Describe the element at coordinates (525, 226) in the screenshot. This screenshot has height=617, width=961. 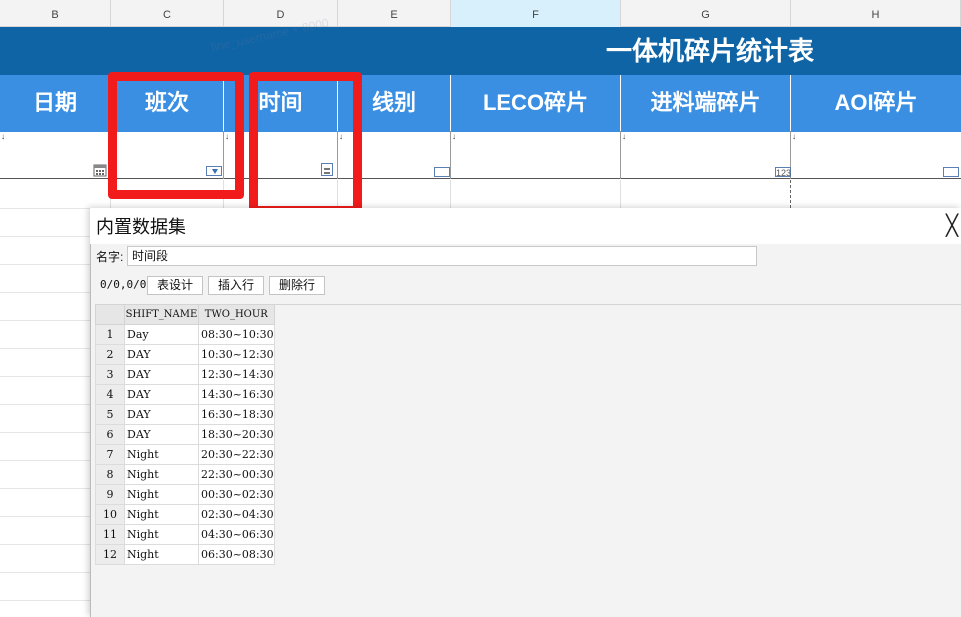
I see `dialog-titlebar` at that location.